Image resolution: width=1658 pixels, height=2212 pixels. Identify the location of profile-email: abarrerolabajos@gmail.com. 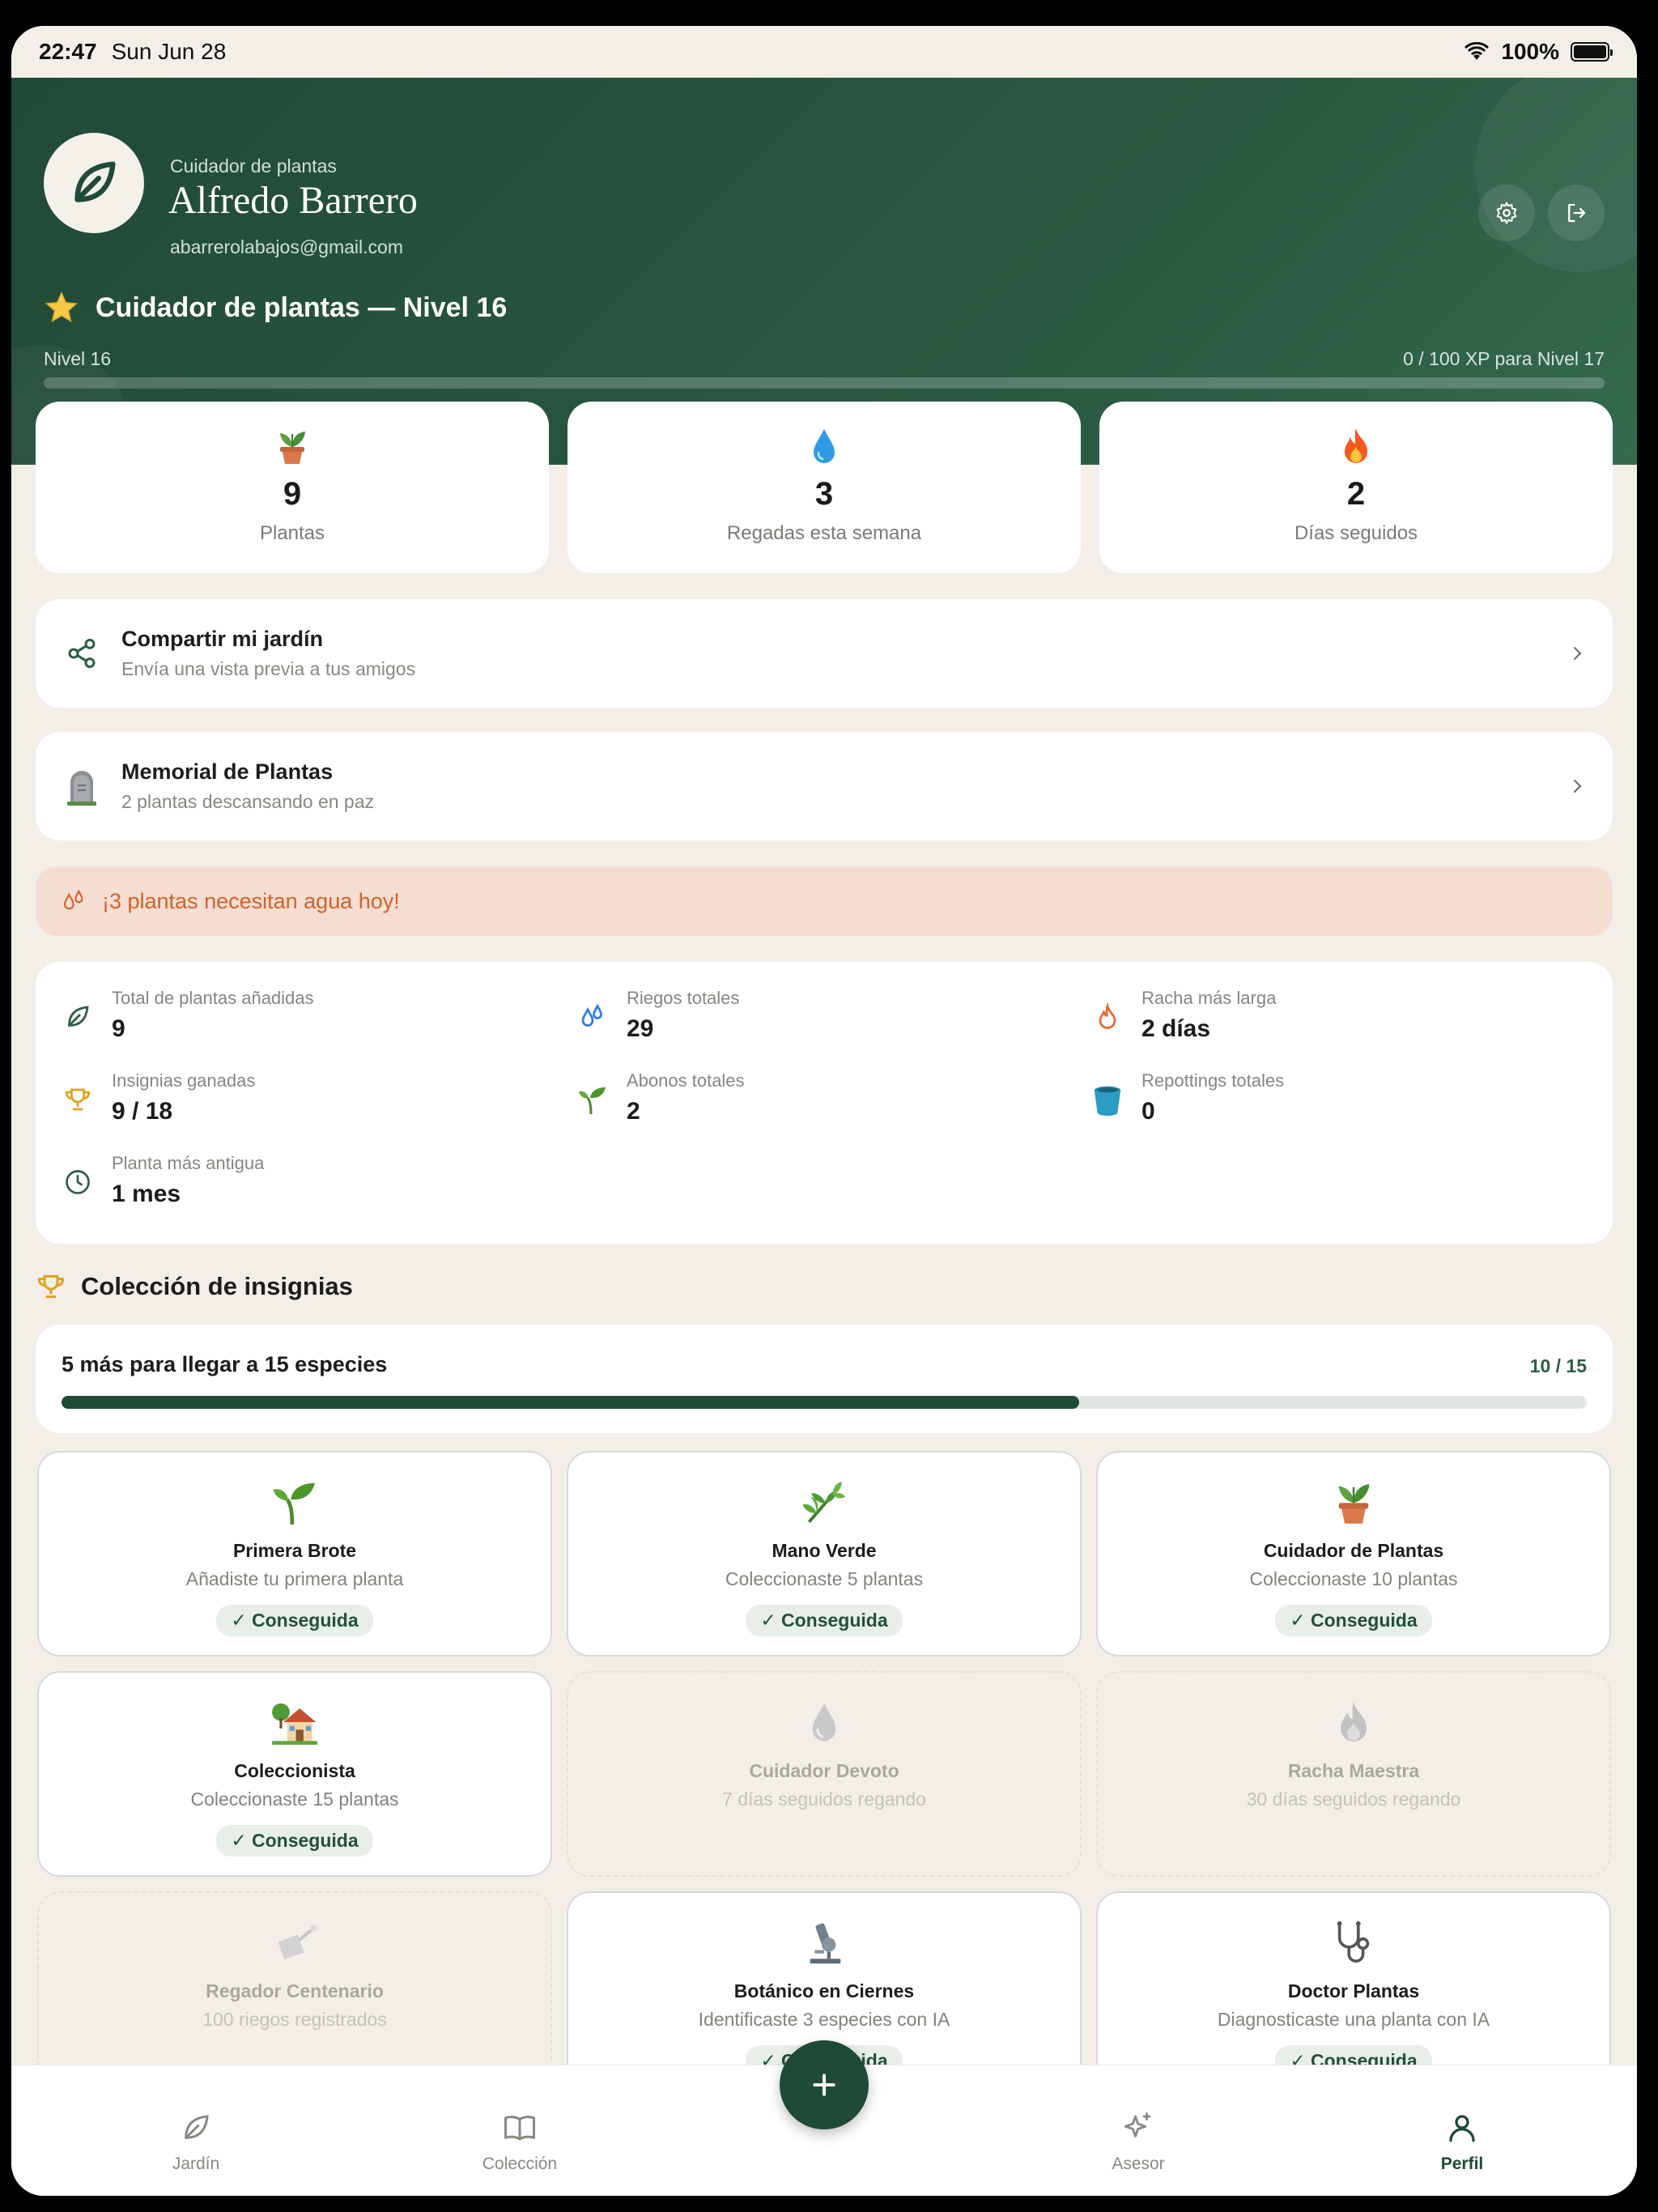
(286, 247).